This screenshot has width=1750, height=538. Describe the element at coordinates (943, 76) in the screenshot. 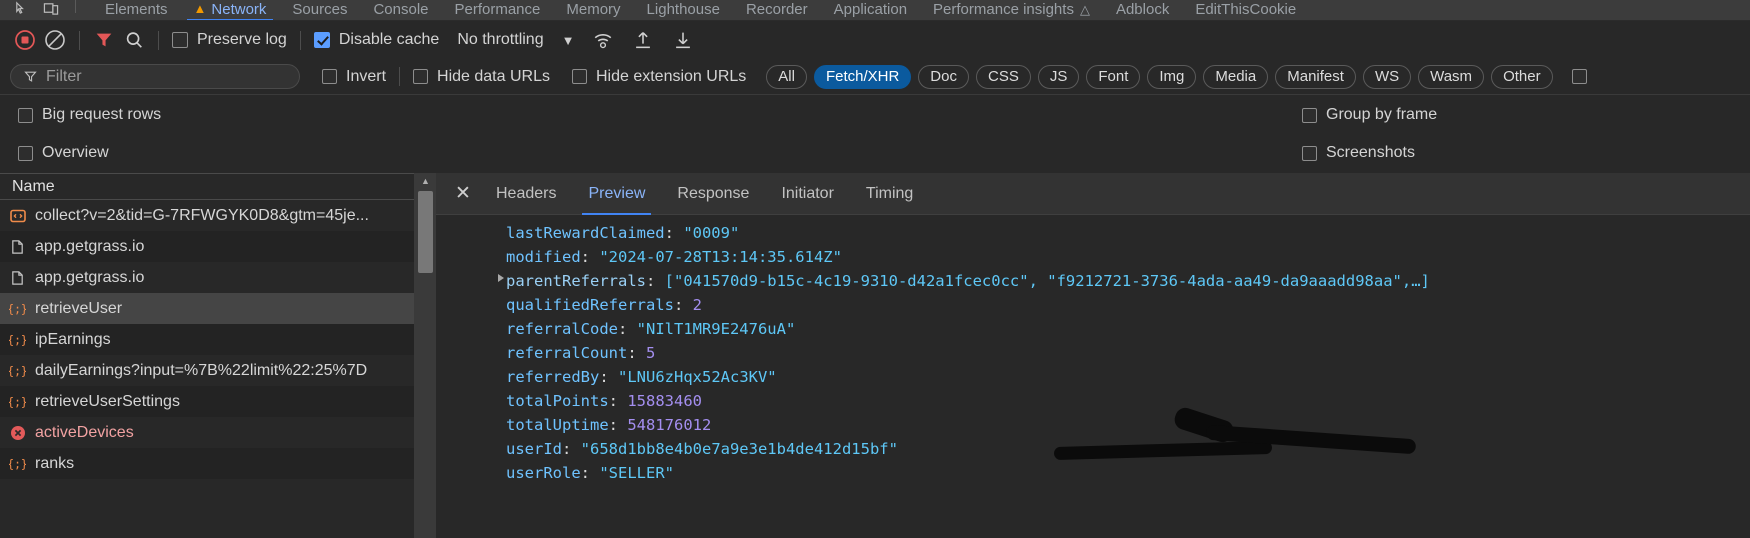

I see `type-filter-doc: Doc` at that location.